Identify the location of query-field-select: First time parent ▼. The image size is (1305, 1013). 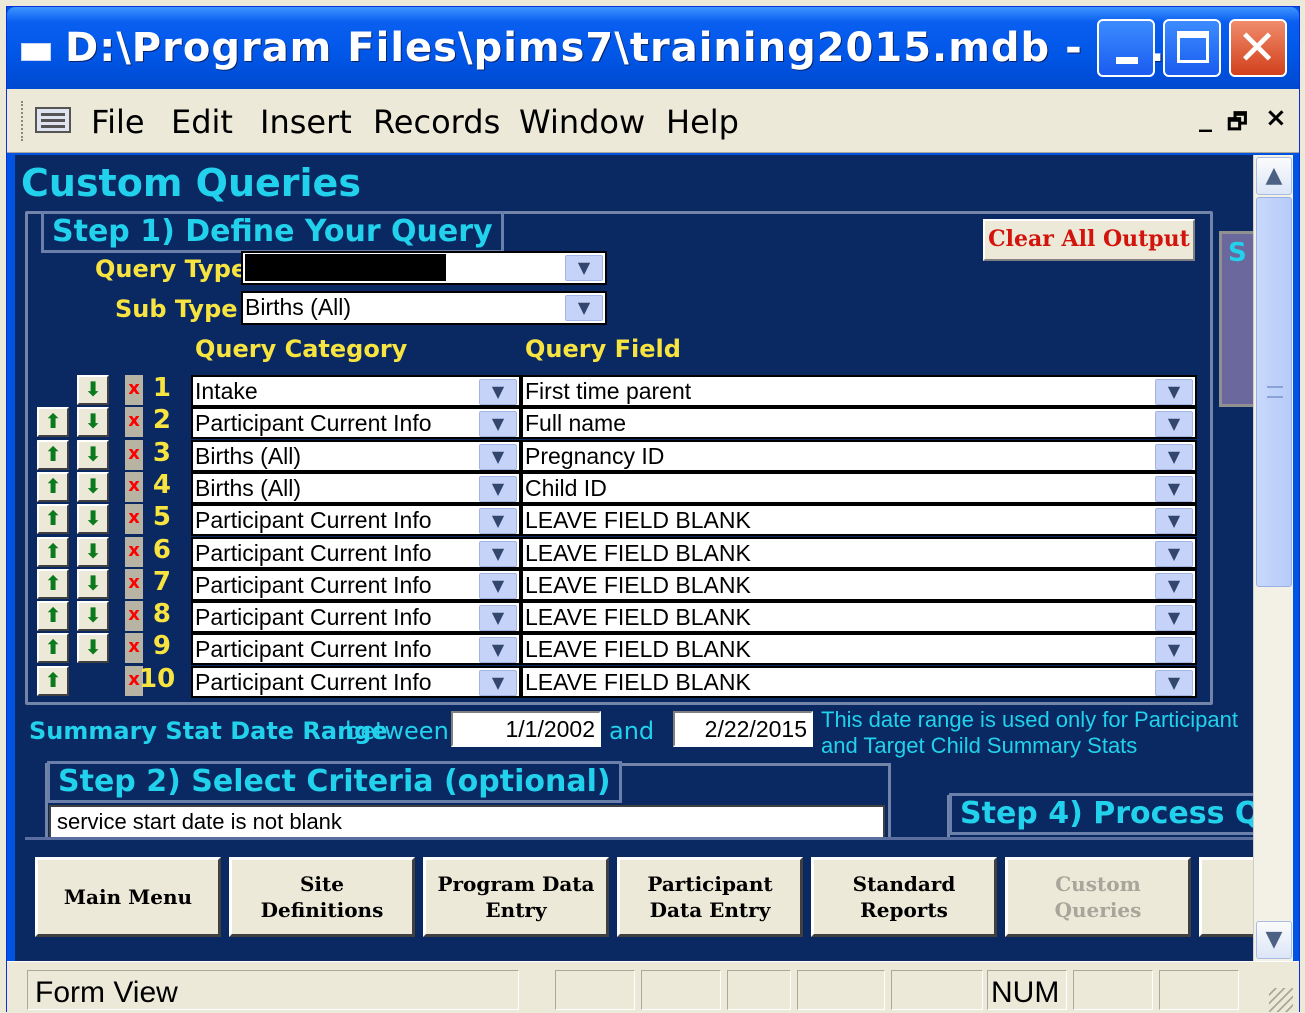
(859, 391).